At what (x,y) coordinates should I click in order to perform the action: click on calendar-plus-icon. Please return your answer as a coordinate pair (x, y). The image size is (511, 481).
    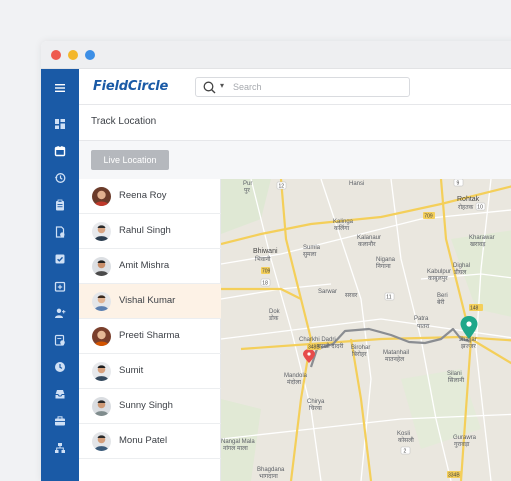
    Looking at the image, I should click on (60, 286).